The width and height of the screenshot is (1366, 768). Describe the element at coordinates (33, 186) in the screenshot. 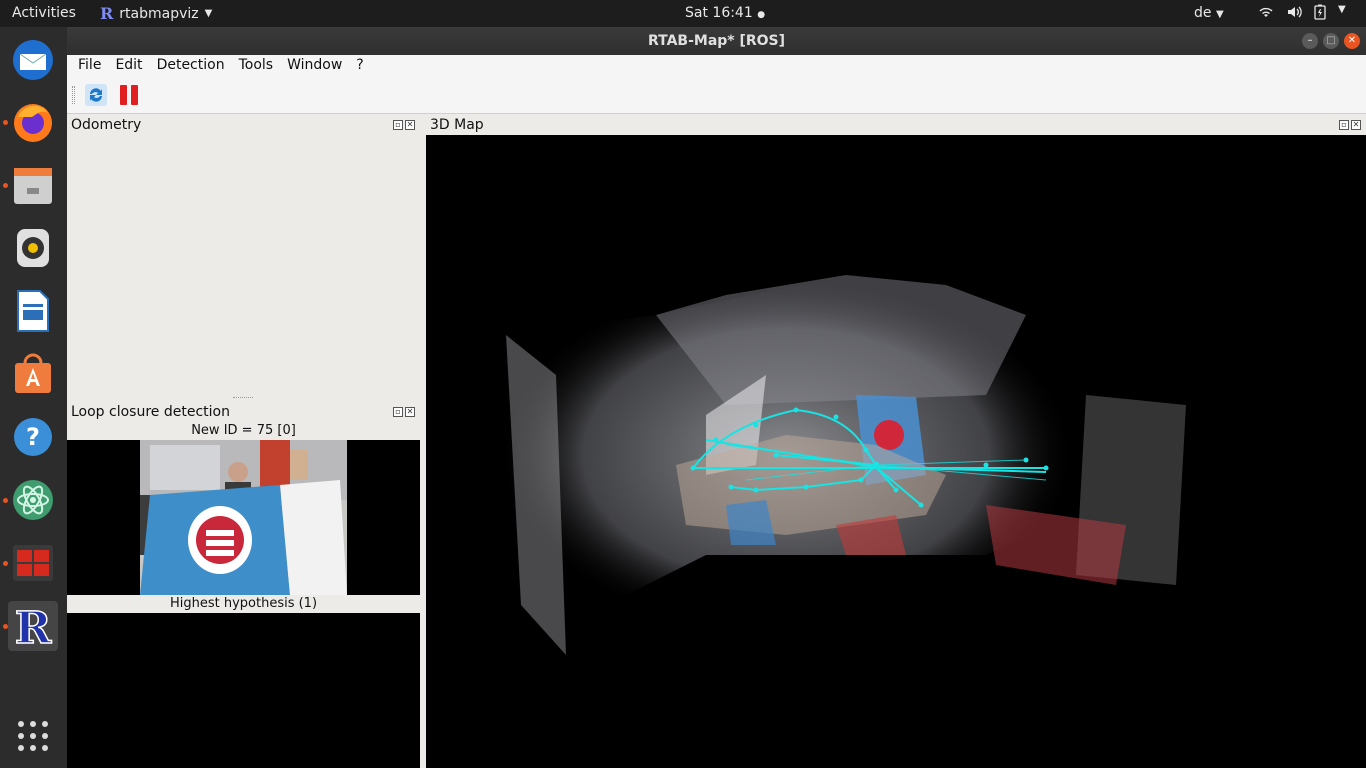

I see `files-icon` at that location.